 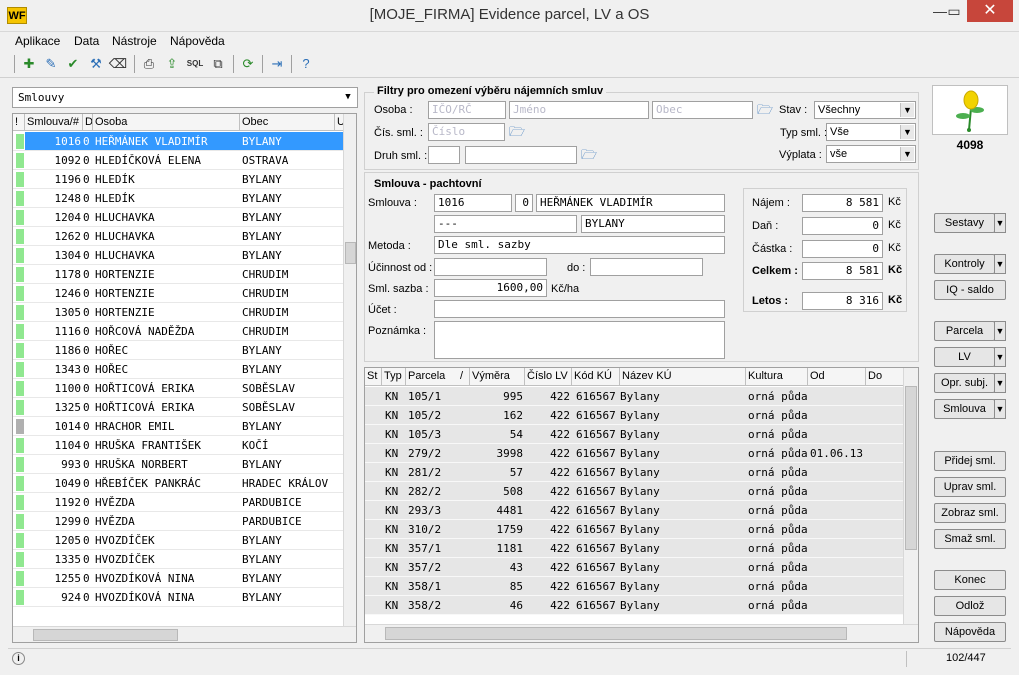 What do you see at coordinates (197, 41) in the screenshot?
I see `menu-napoveda: Nápověda` at bounding box center [197, 41].